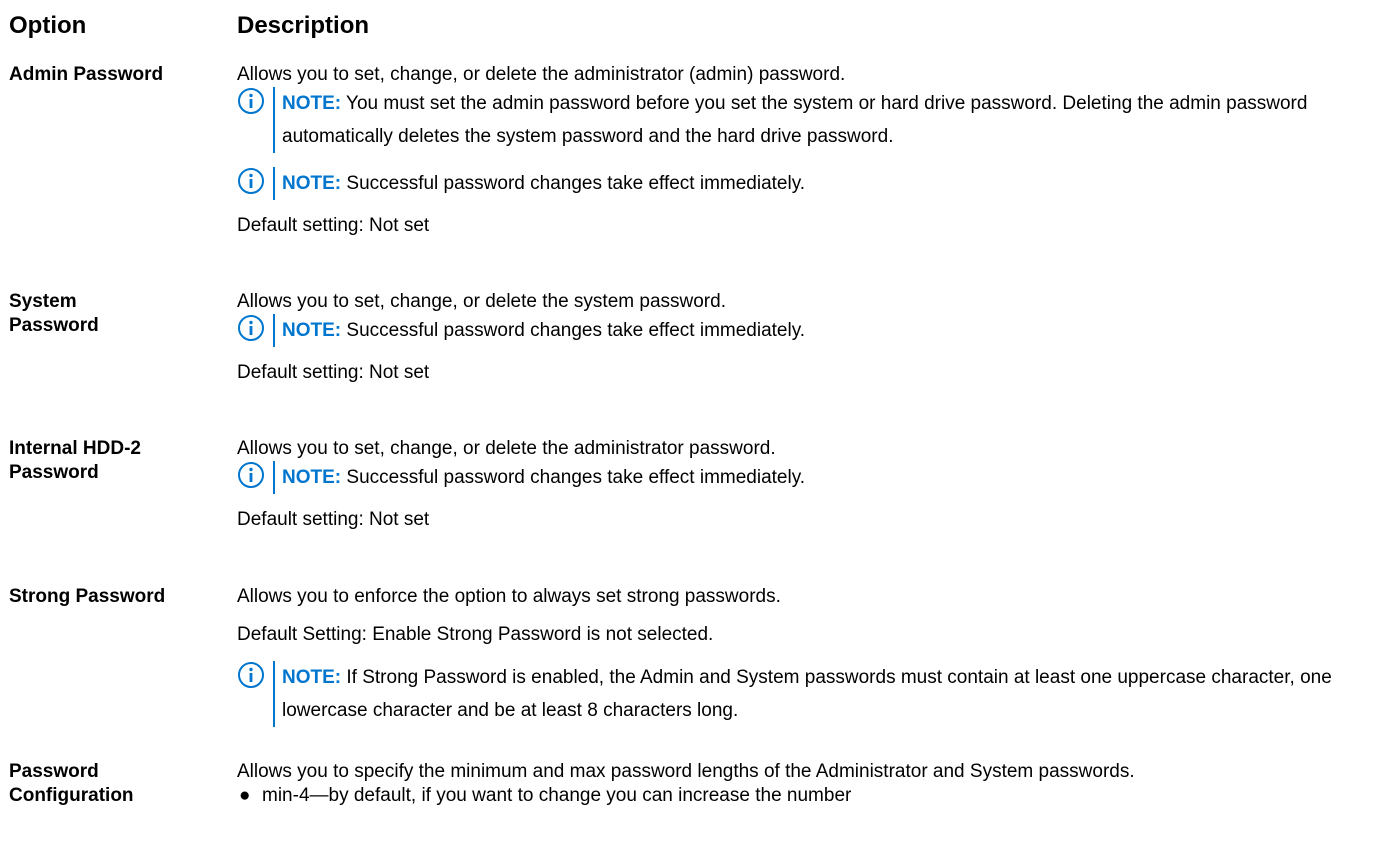  What do you see at coordinates (303, 25) in the screenshot?
I see `column-header-description: Description` at bounding box center [303, 25].